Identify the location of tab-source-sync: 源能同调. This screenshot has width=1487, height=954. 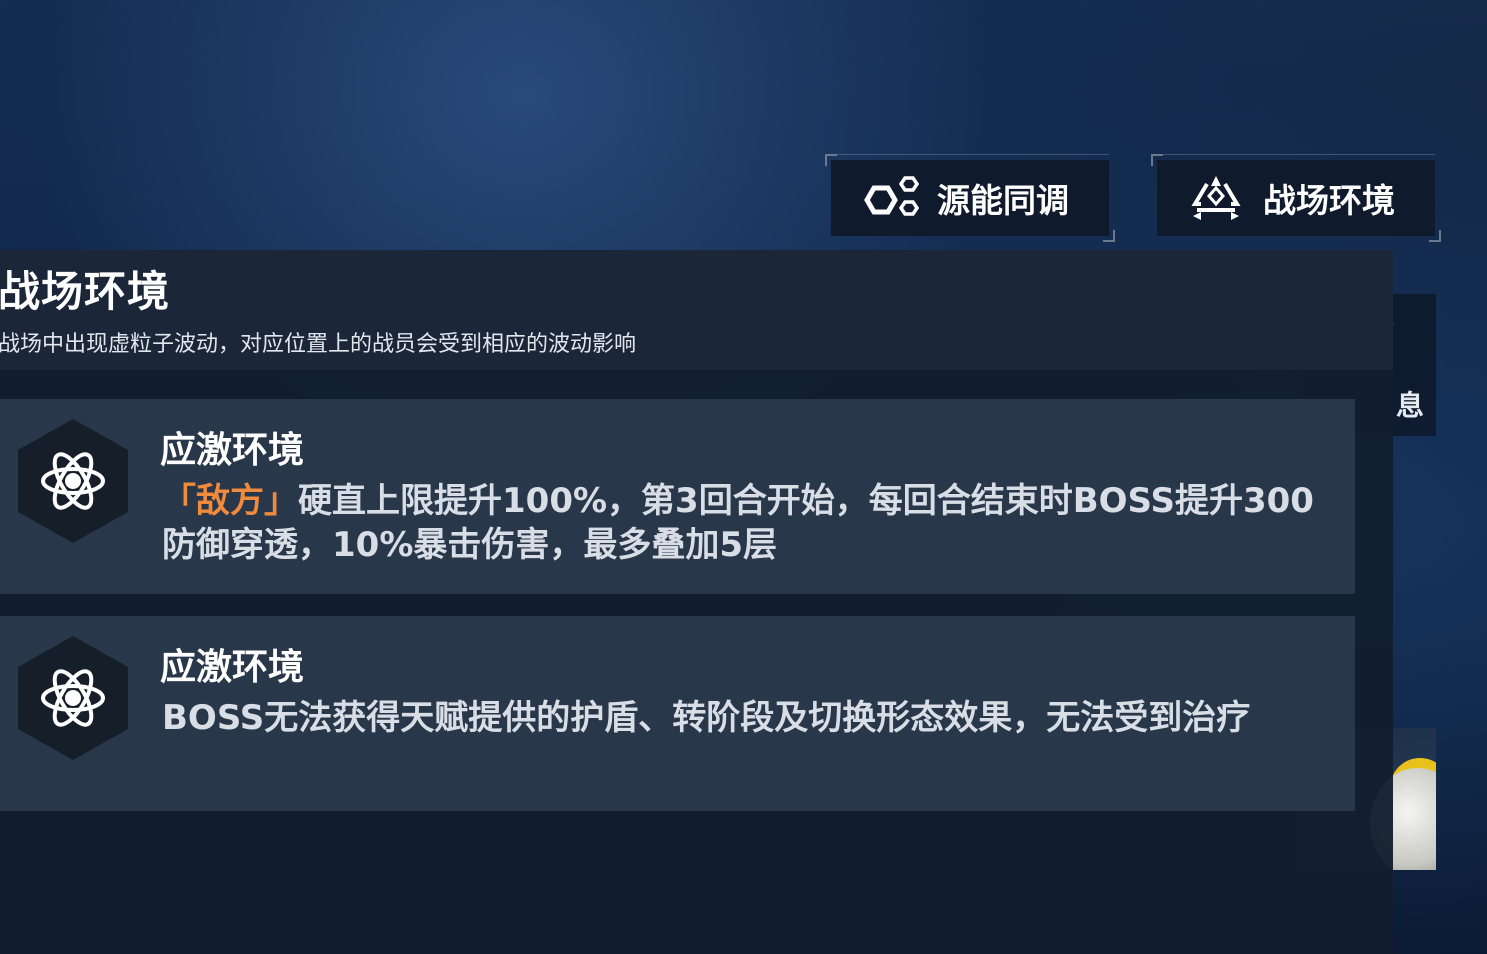
(970, 198).